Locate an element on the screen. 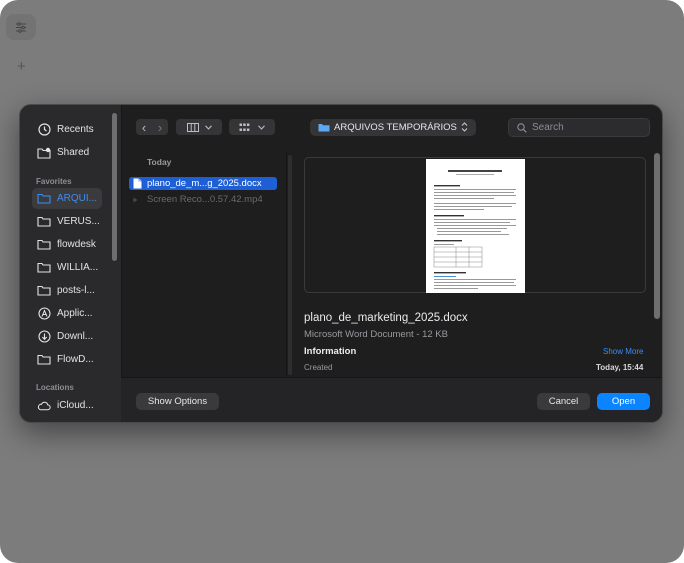 This screenshot has width=684, height=563. sidebar-item-label: flowdesk is located at coordinates (76, 244).